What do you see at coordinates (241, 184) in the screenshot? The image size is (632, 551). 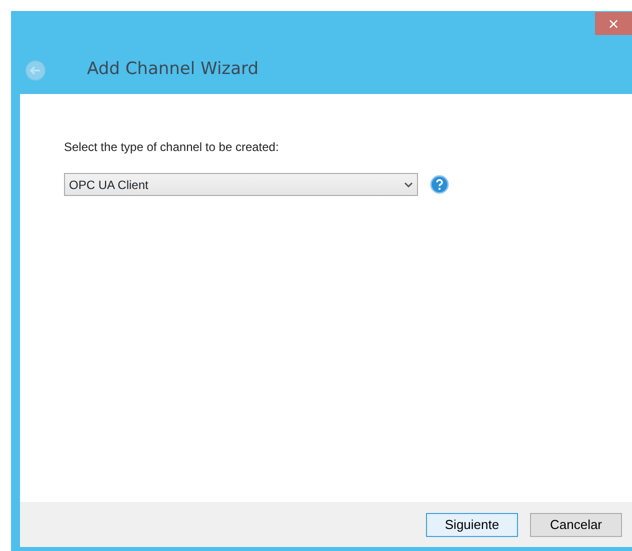 I see `channel-type-dropdown: OPC UA Client` at bounding box center [241, 184].